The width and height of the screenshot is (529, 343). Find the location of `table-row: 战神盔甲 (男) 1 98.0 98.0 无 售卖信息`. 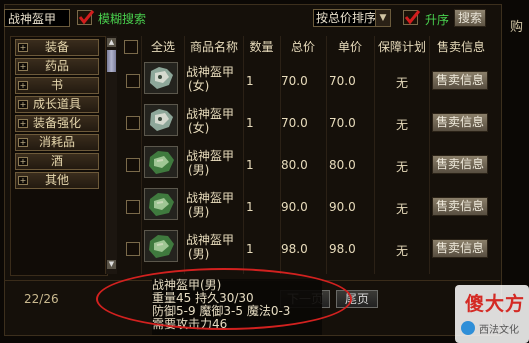

table-row: 战神盔甲 (男) 1 98.0 98.0 无 售卖信息 is located at coordinates (306, 246).